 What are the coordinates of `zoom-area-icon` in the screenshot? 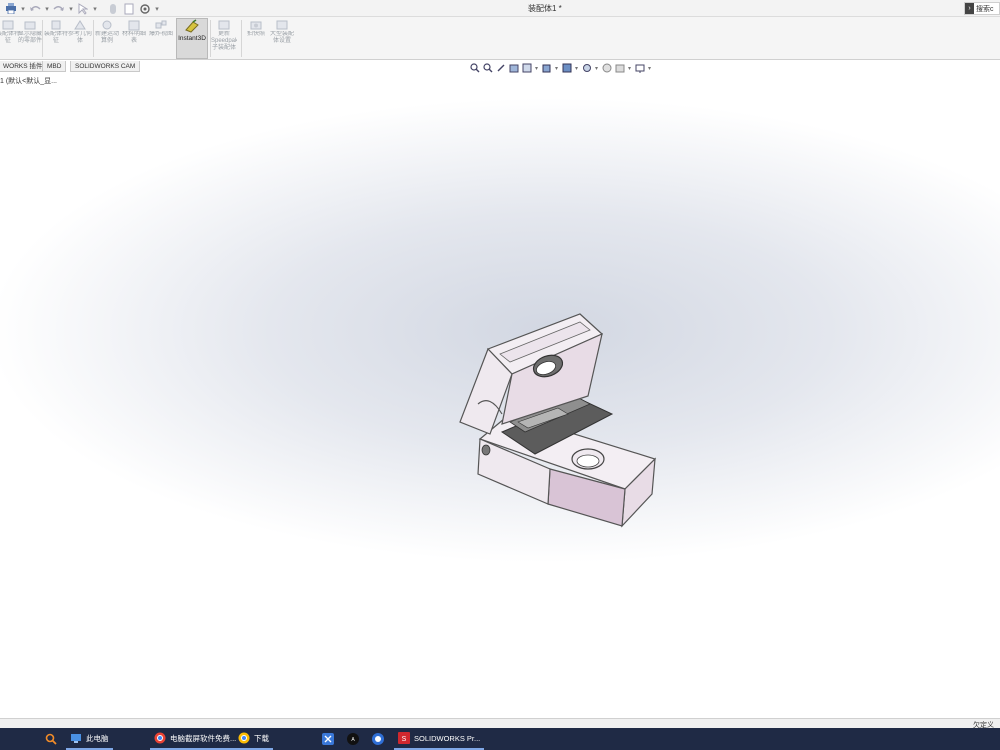 It's located at (488, 68).